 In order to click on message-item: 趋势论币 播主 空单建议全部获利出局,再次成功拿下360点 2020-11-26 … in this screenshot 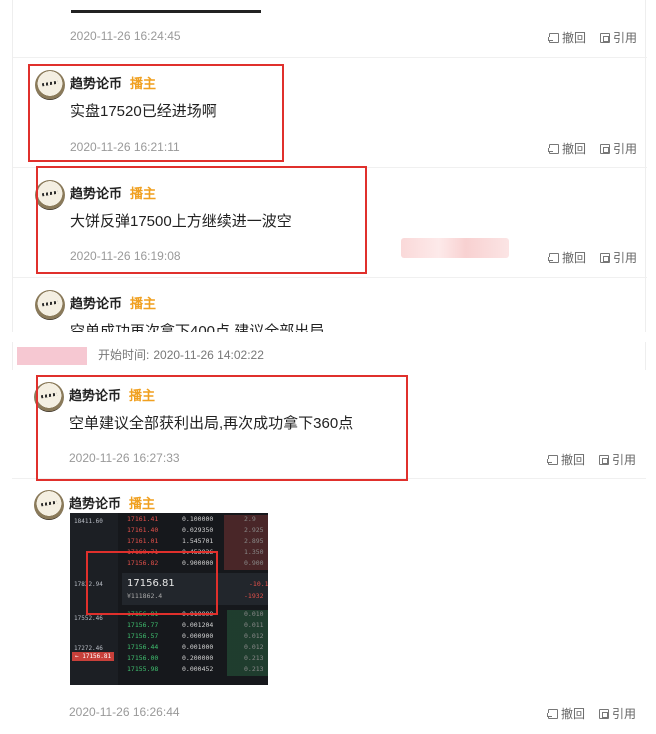, I will do `click(329, 432)`.